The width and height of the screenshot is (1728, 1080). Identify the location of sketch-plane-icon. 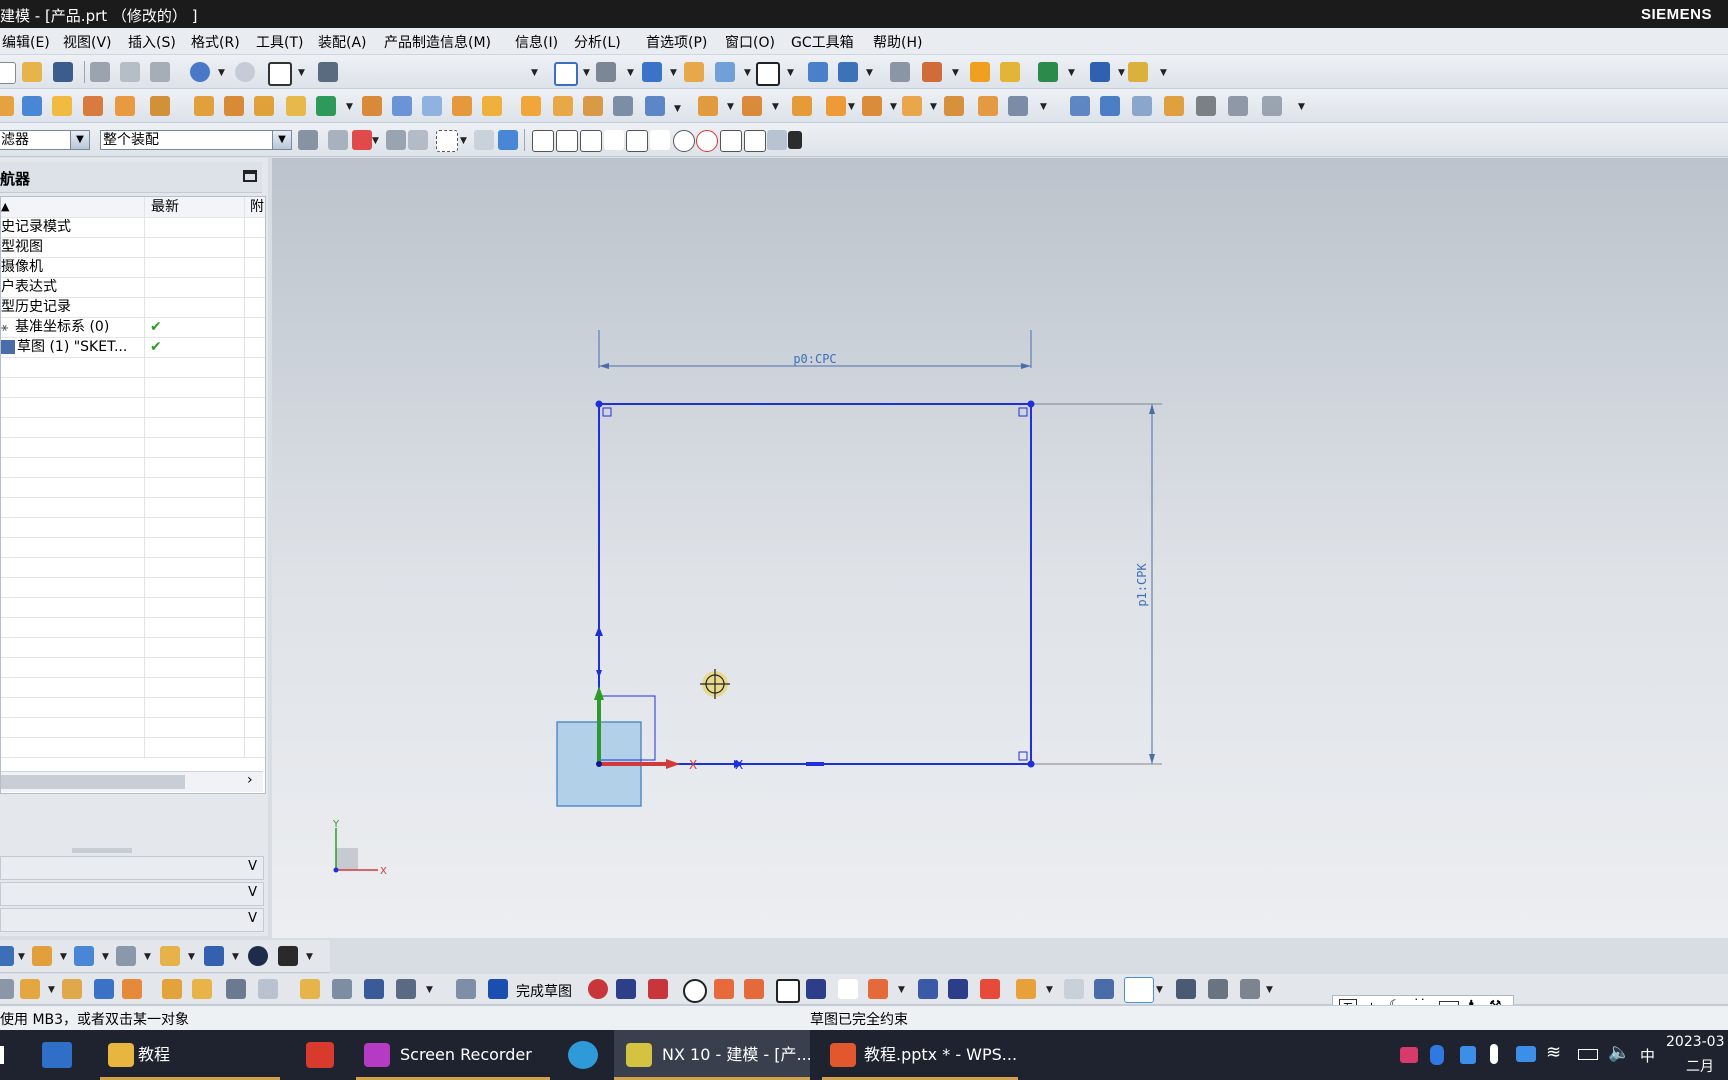
(7, 989).